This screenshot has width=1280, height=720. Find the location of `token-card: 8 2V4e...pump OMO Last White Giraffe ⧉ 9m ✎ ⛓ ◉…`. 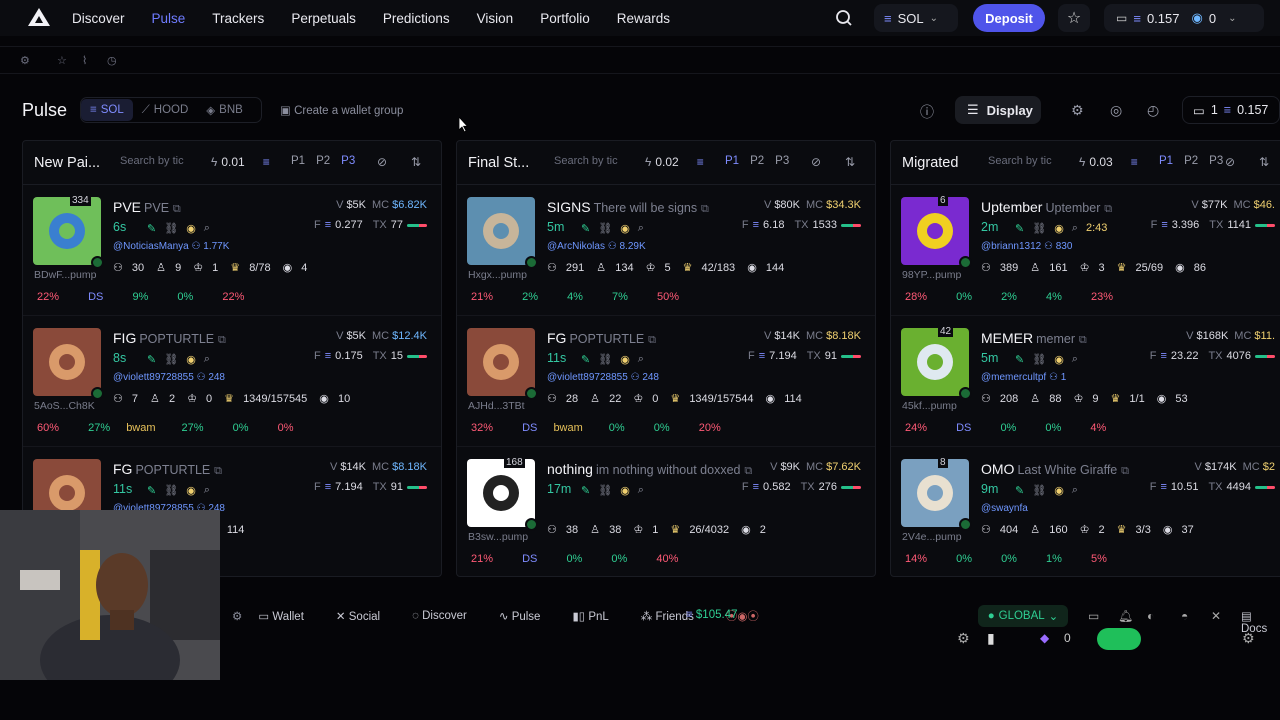

token-card: 8 2V4e...pump OMO Last White Giraffe ⧉ 9m ✎ ⛓ ◉… is located at coordinates (1085, 511).